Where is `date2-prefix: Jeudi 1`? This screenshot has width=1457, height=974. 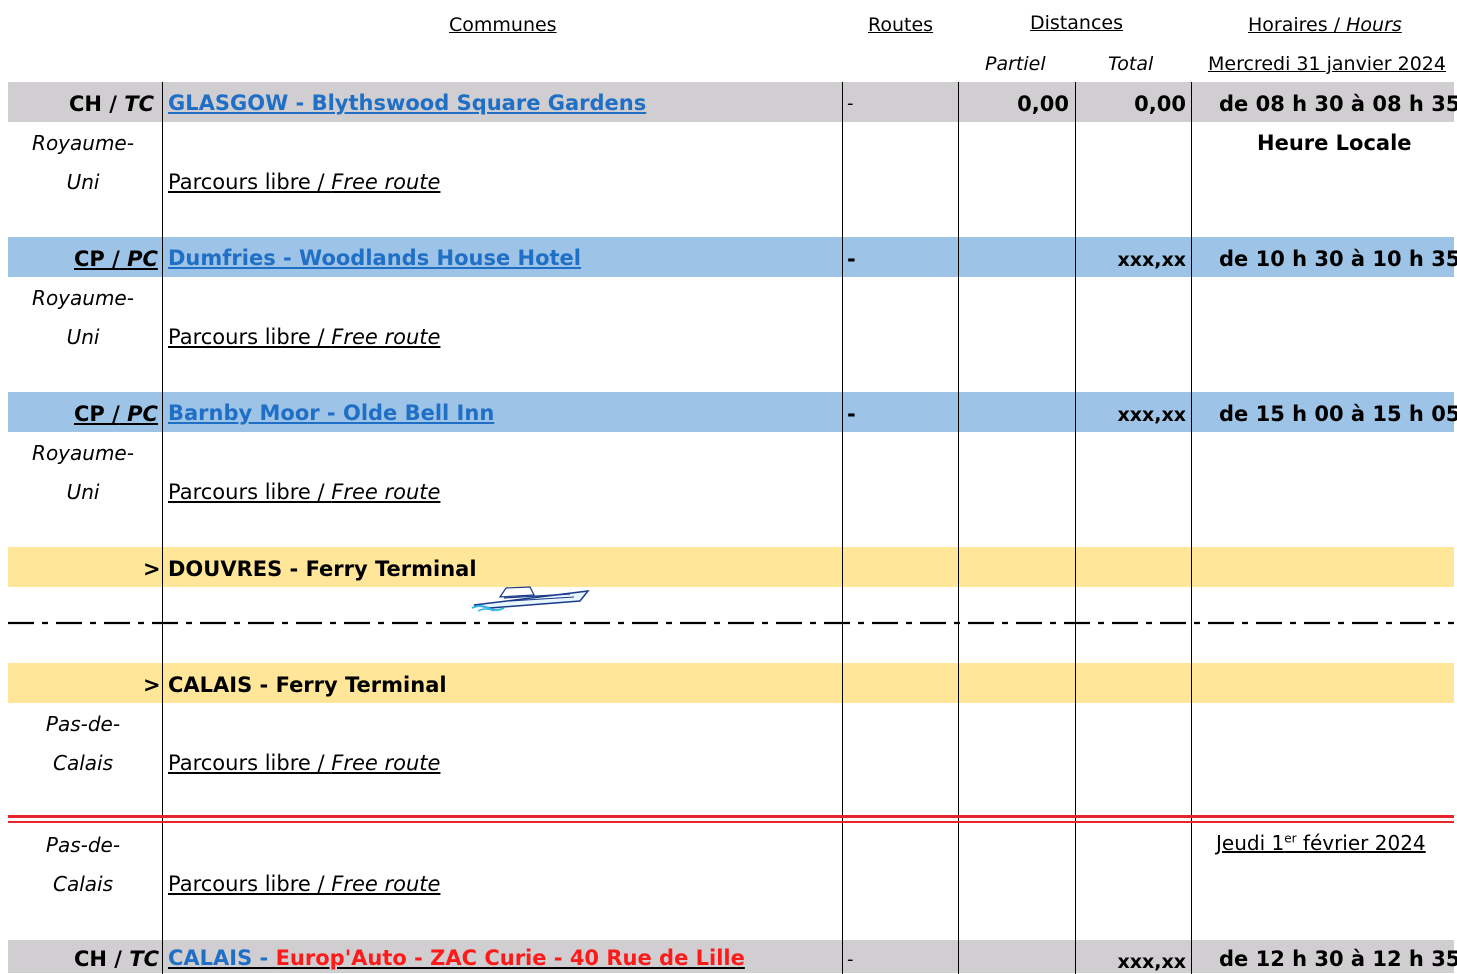
date2-prefix: Jeudi 1 is located at coordinates (1250, 843).